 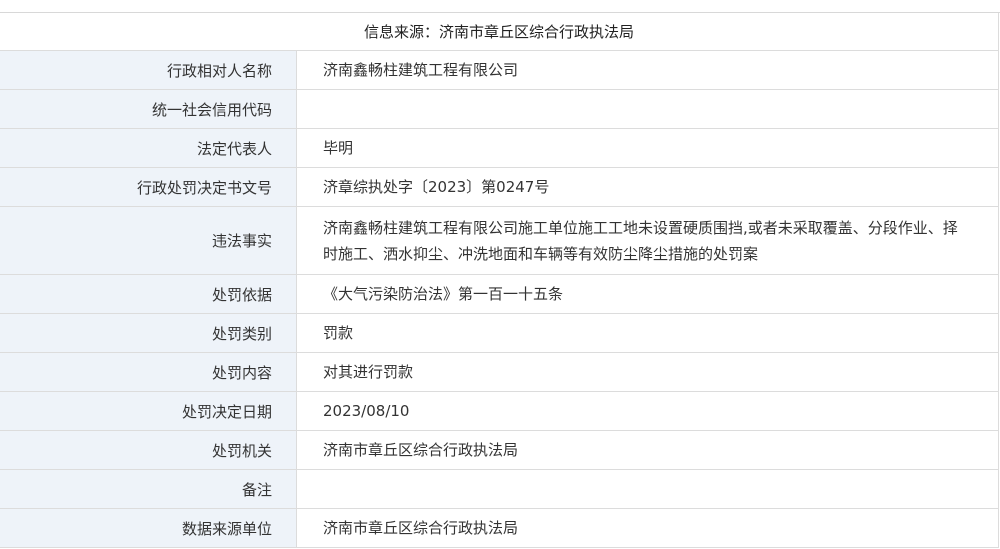 I want to click on row-penalty-authority: 处罚机关 济南市章丘区综合行政执法局, so click(x=499, y=450).